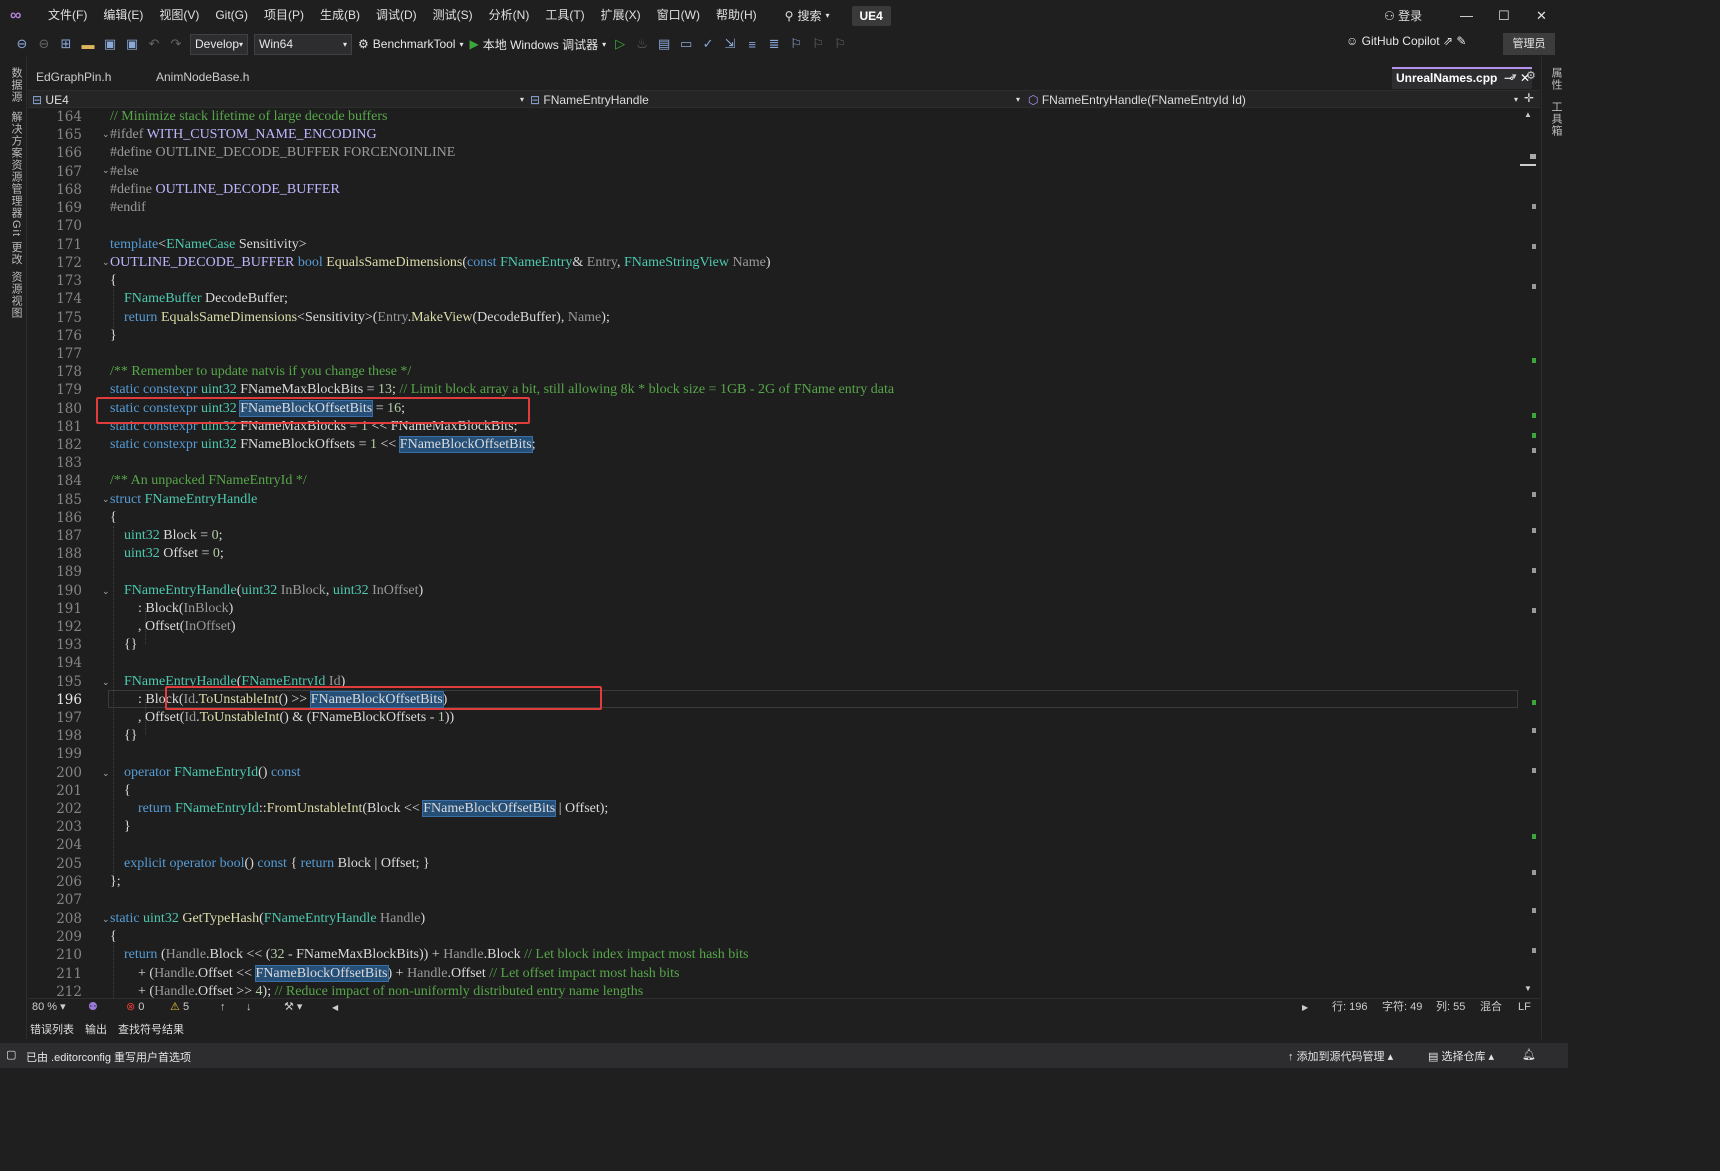  I want to click on startup-project-dropdown: ⚙ BenchmarkTool ▾, so click(411, 44).